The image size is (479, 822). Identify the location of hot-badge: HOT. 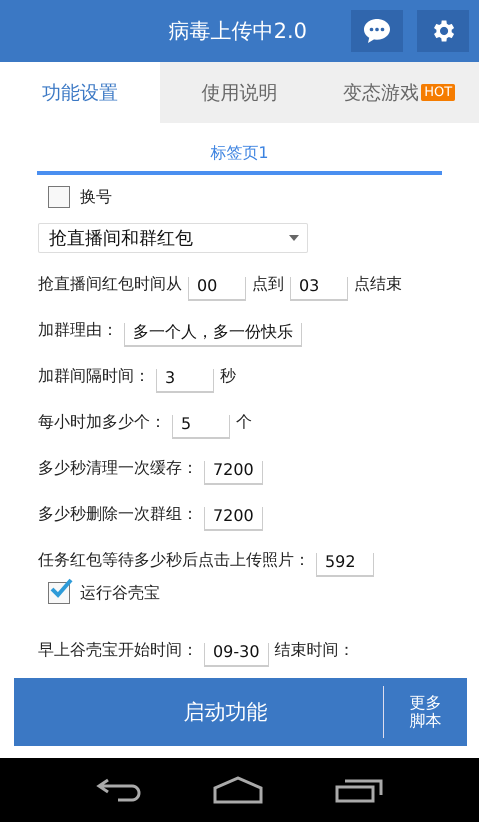
(438, 92).